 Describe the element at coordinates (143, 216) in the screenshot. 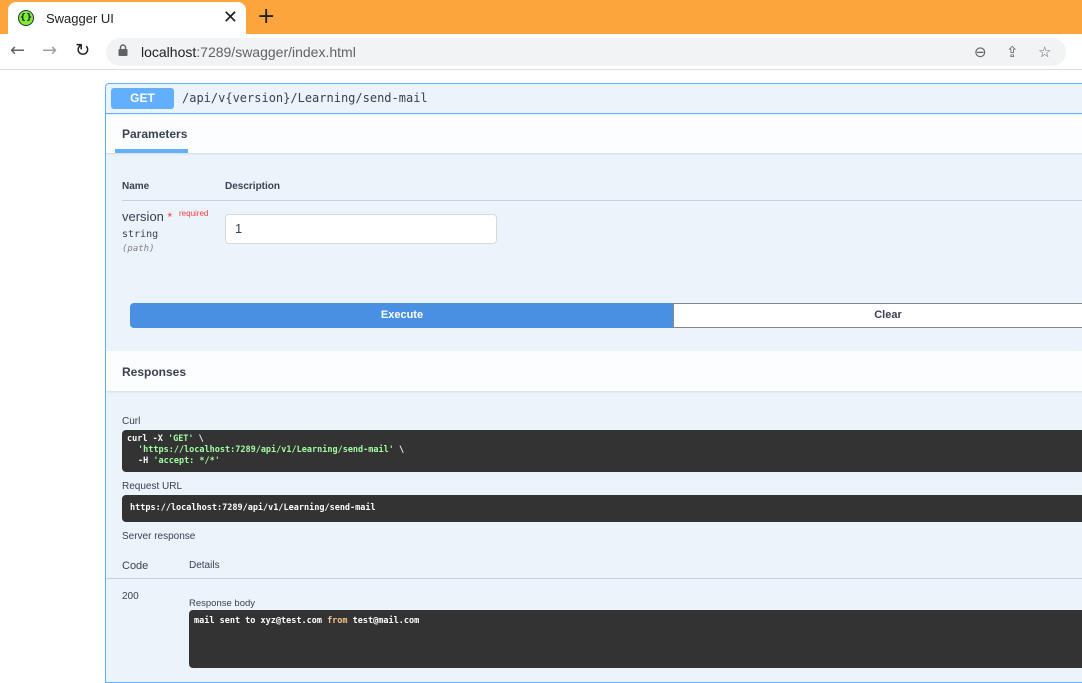

I see `param-name-text: version` at that location.